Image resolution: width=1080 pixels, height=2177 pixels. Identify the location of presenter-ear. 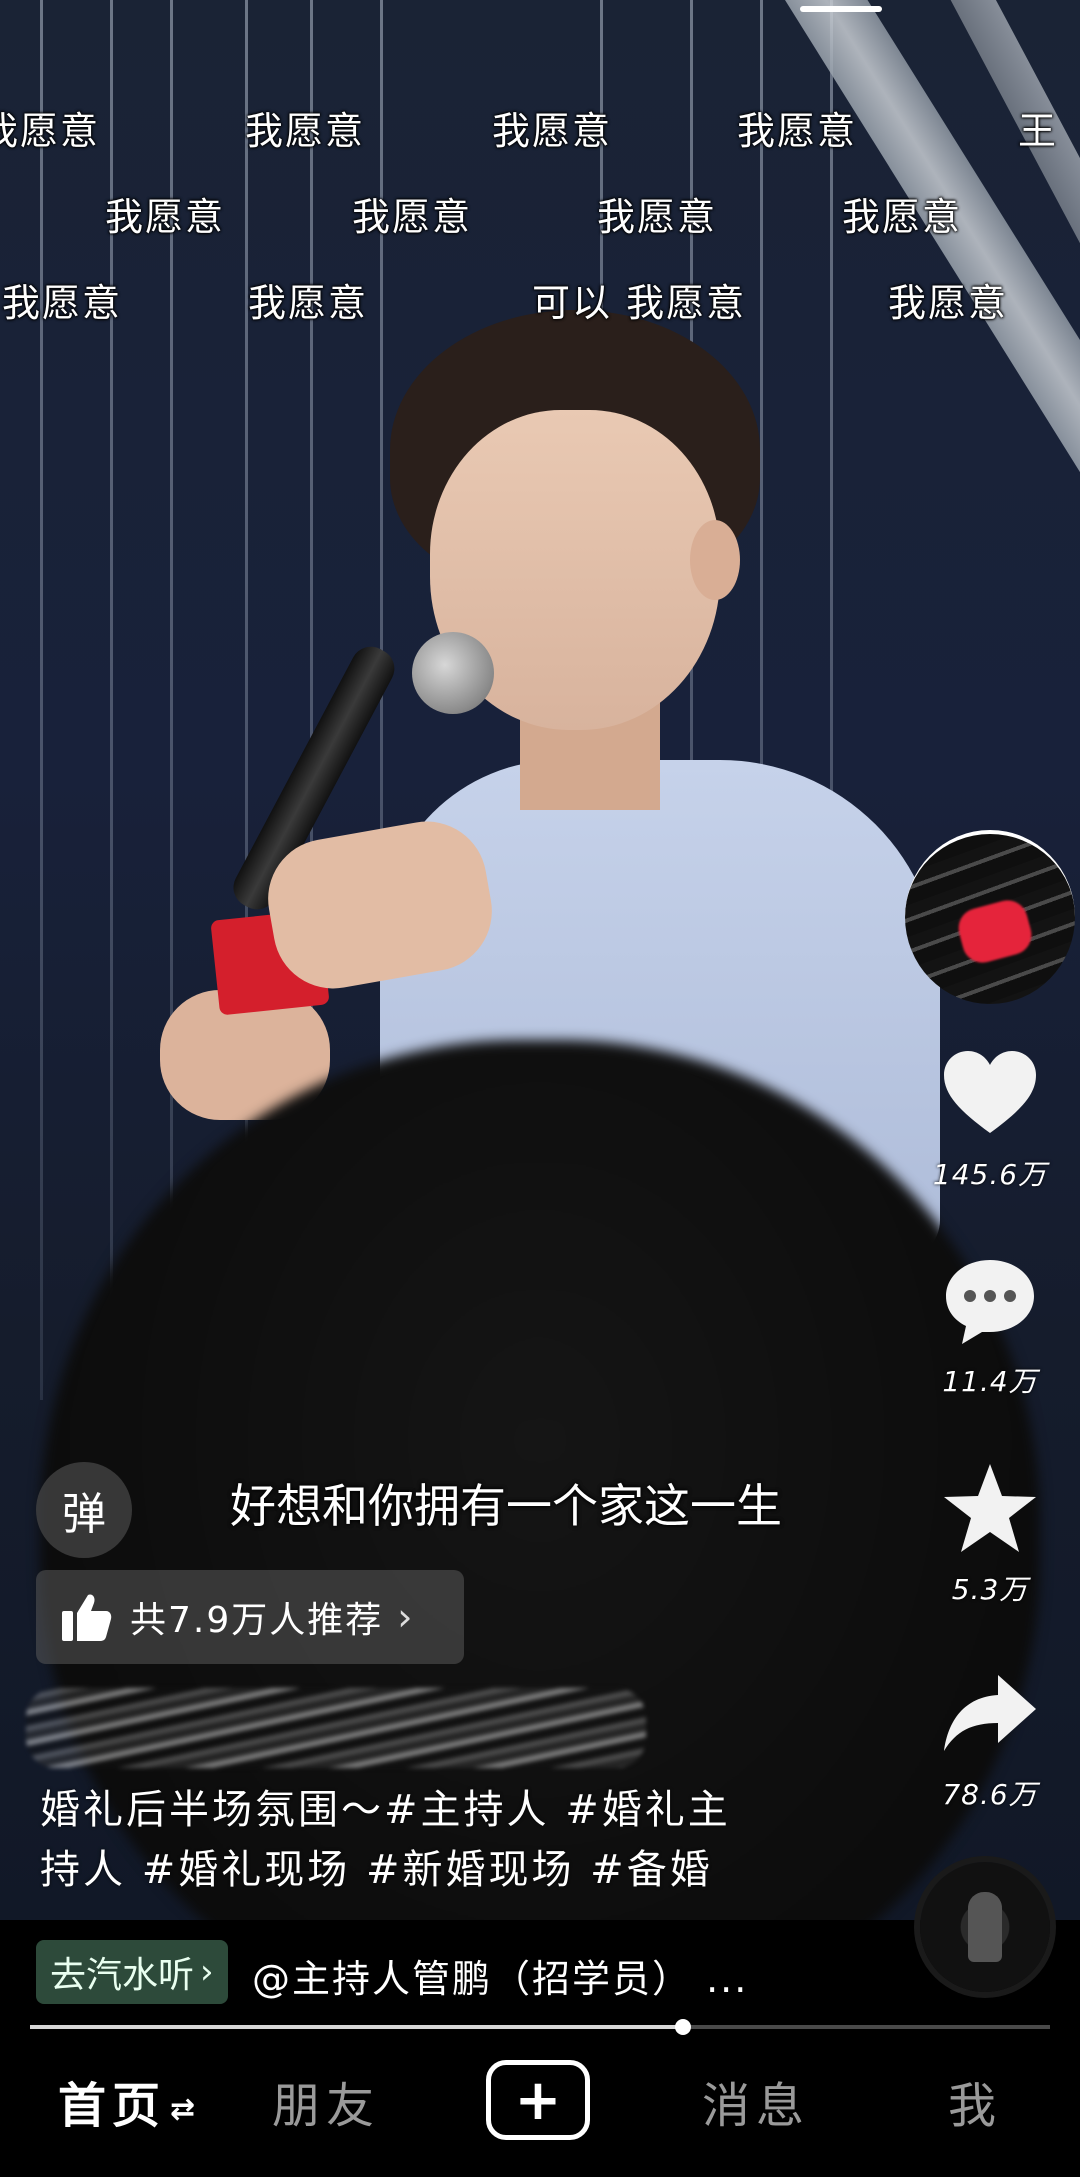
(715, 560).